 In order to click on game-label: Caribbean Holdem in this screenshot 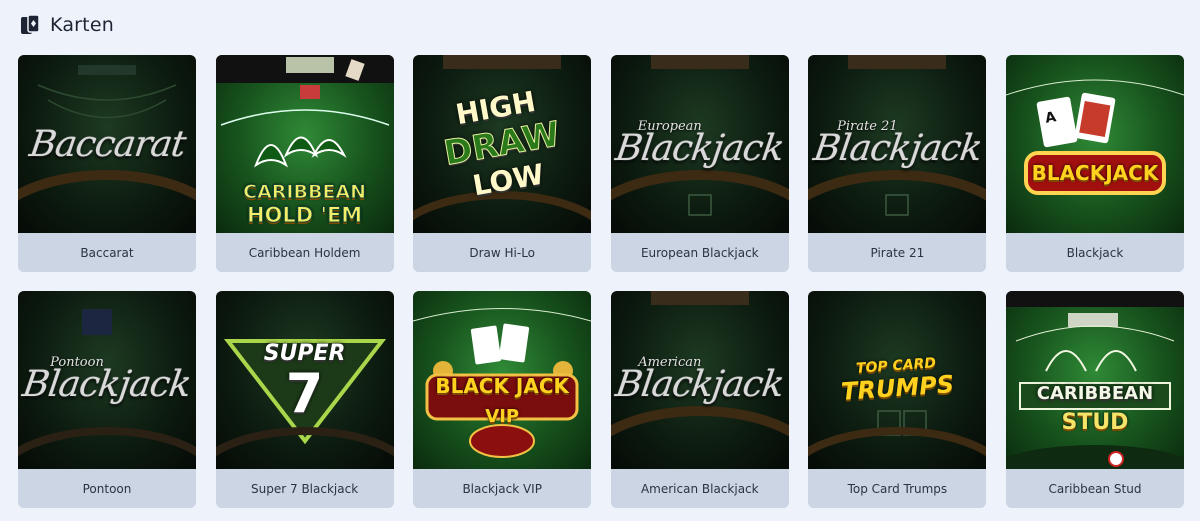, I will do `click(304, 252)`.